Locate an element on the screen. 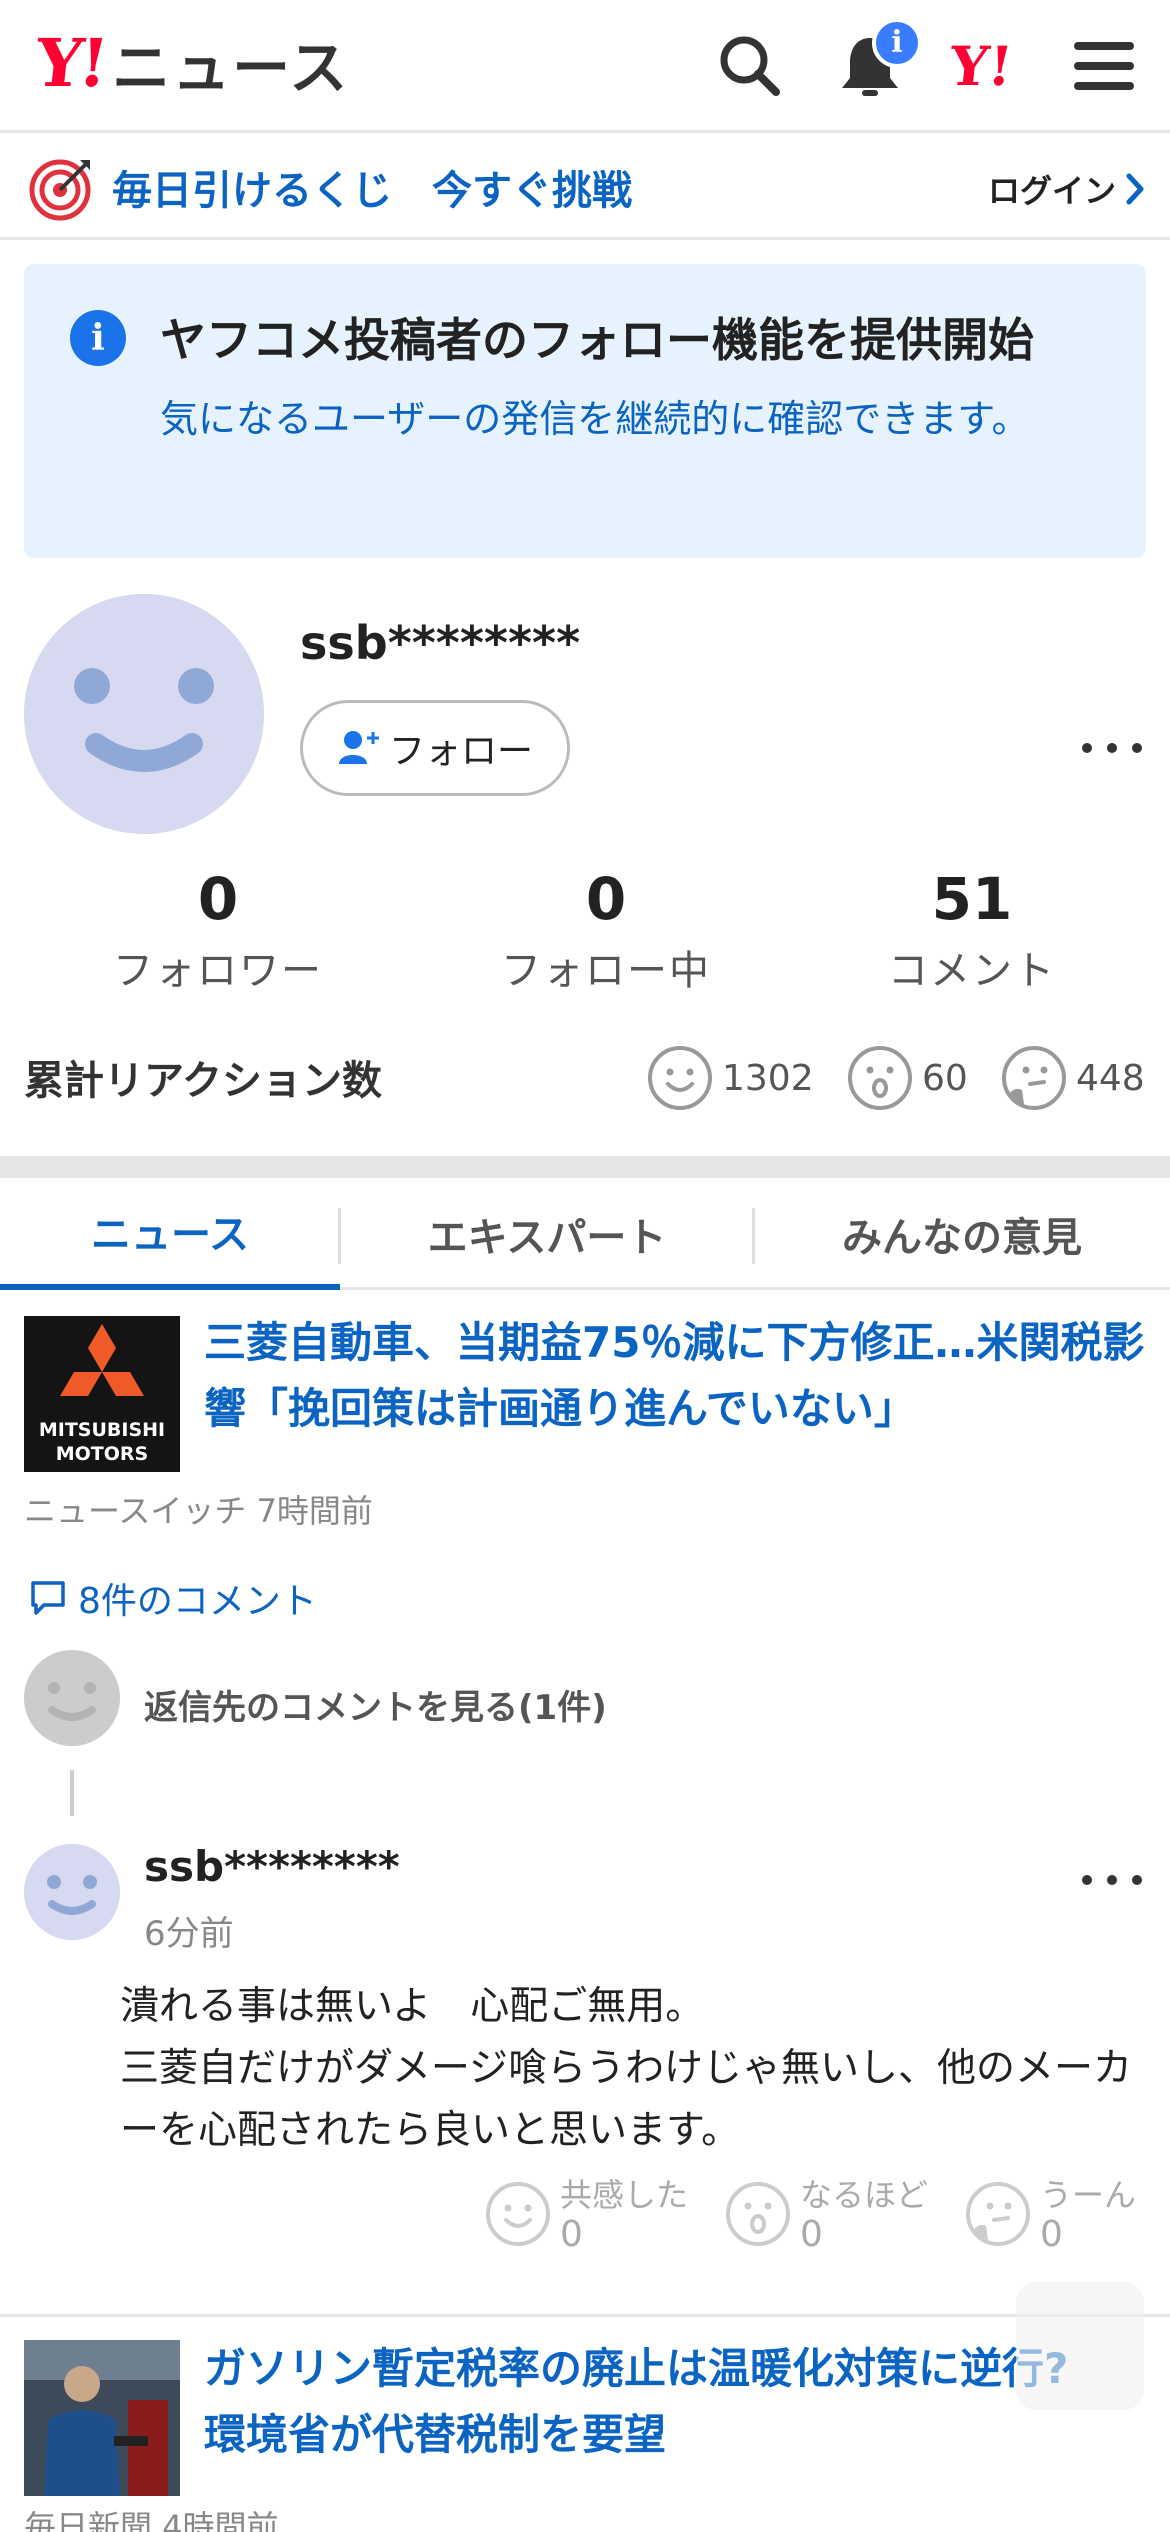  following-stat: 0 フォロー中 is located at coordinates (606, 930).